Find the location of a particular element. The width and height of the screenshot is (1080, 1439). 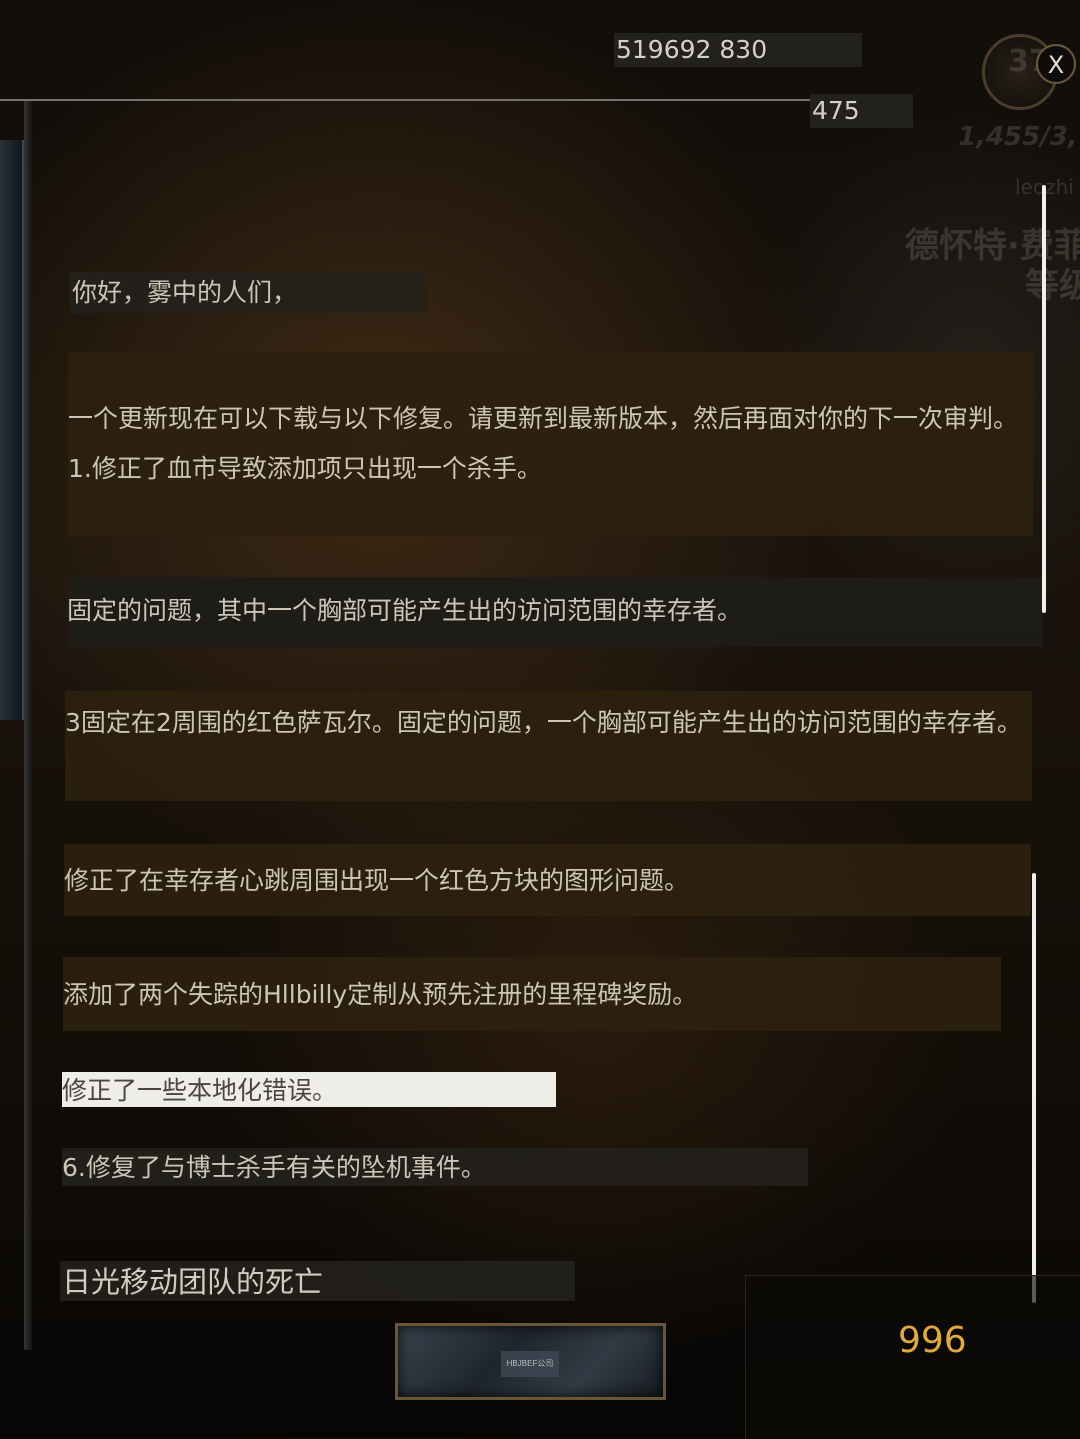

hbjbef-button: HBJBEF公司 is located at coordinates (530, 1361).